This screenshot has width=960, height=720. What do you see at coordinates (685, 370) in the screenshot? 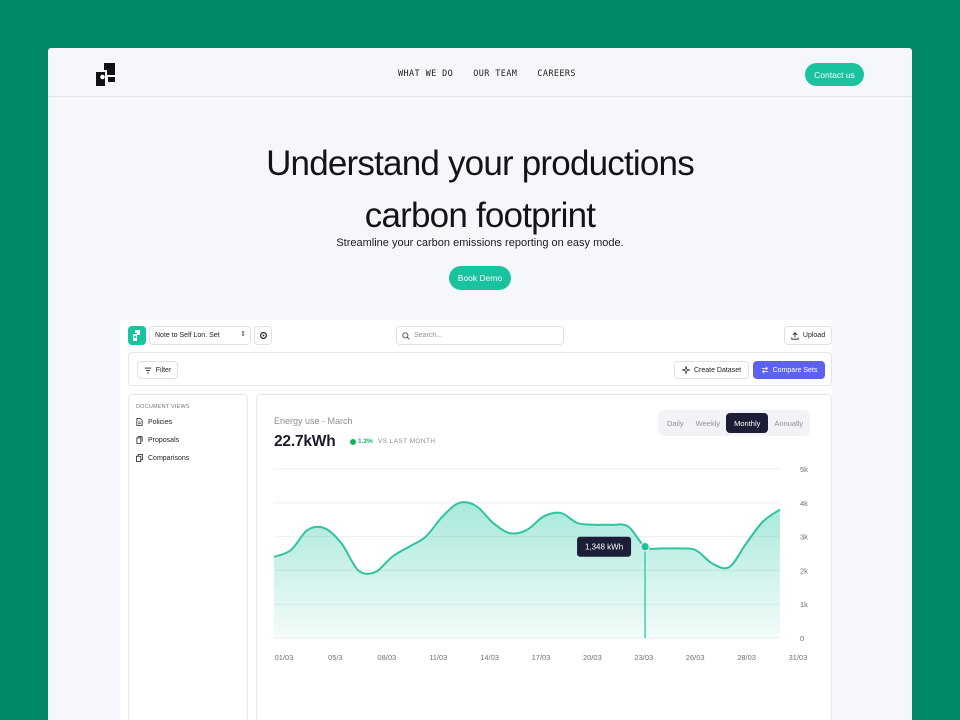
I see `sparkle-icon` at bounding box center [685, 370].